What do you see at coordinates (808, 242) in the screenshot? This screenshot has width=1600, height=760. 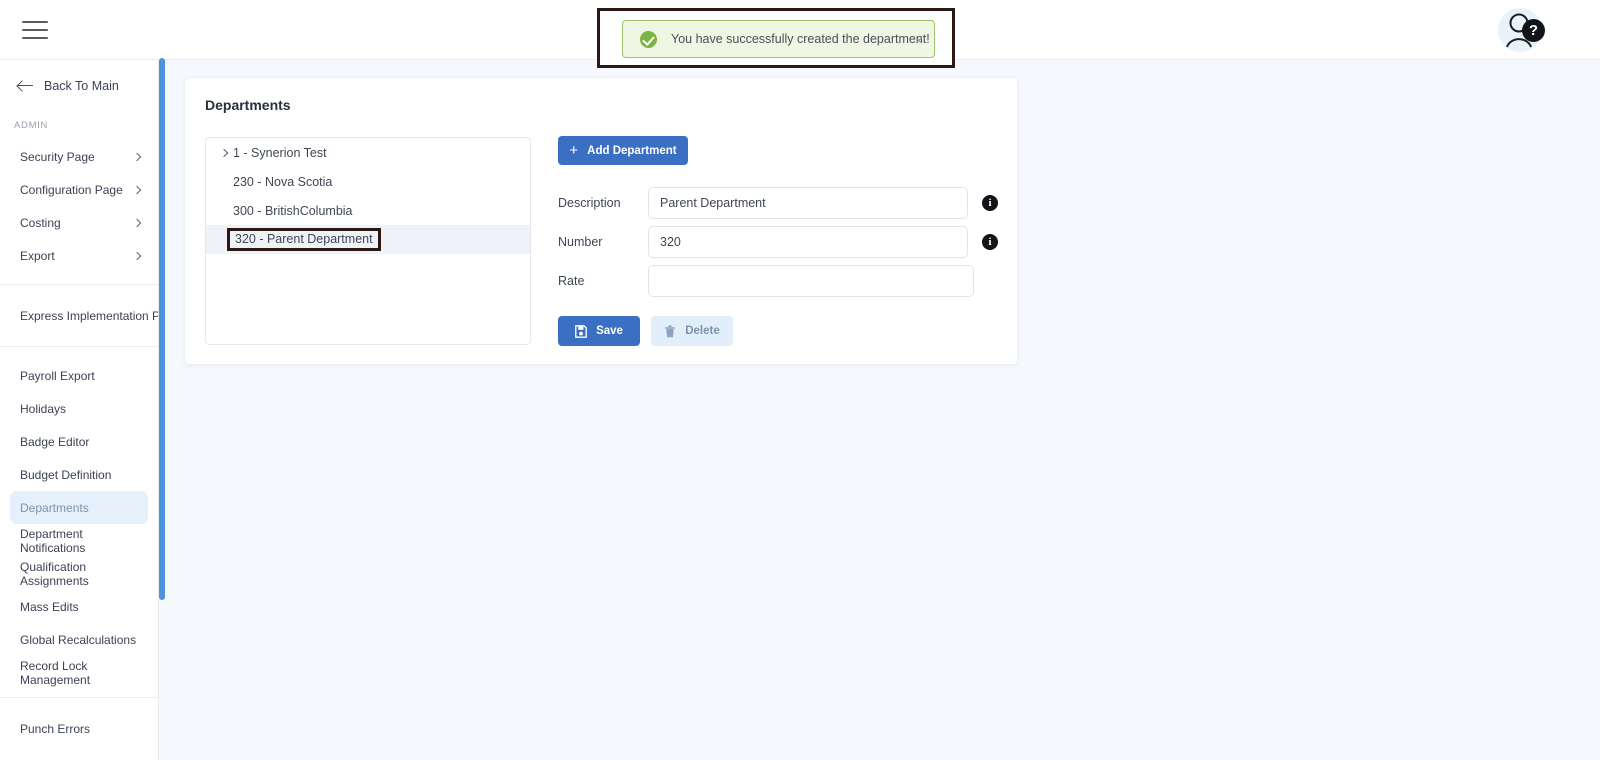 I see `number-input` at bounding box center [808, 242].